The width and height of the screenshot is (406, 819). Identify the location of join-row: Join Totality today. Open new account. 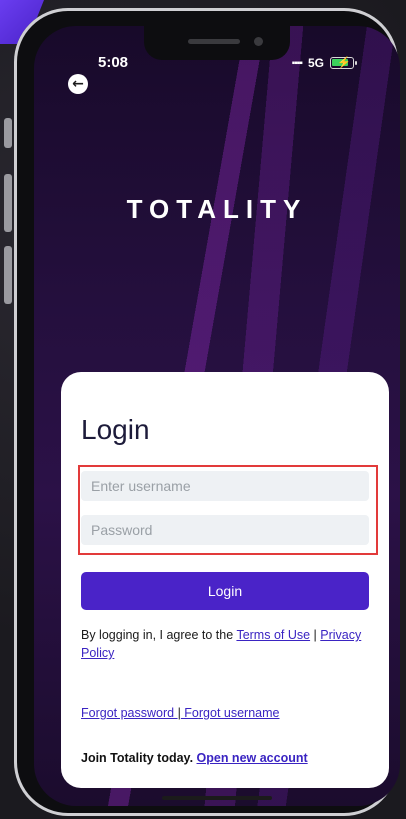
(194, 758).